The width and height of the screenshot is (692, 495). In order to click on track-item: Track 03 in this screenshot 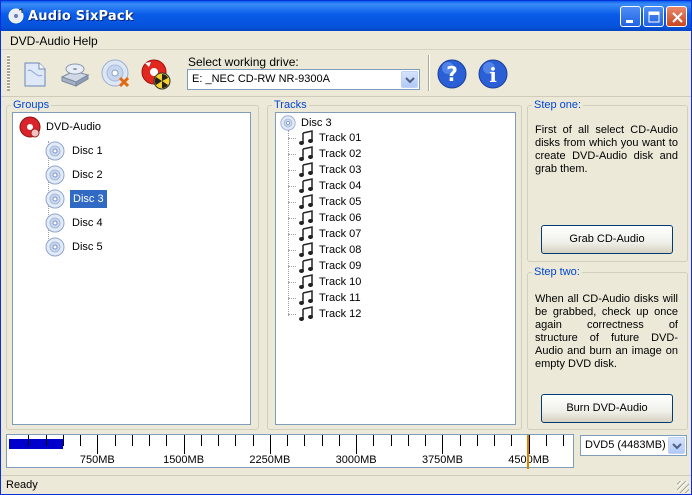, I will do `click(358, 170)`.